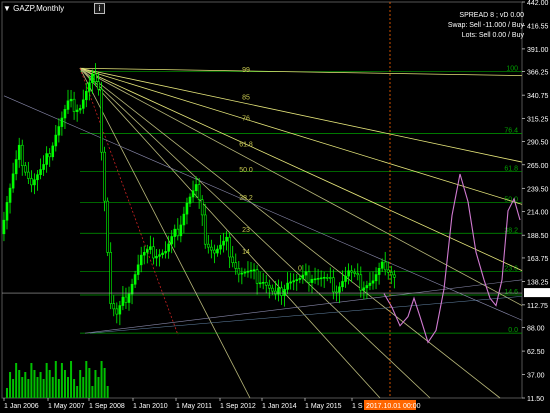  Describe the element at coordinates (279, 406) in the screenshot. I see `x-axis-label: 1 Jan 2014` at that location.